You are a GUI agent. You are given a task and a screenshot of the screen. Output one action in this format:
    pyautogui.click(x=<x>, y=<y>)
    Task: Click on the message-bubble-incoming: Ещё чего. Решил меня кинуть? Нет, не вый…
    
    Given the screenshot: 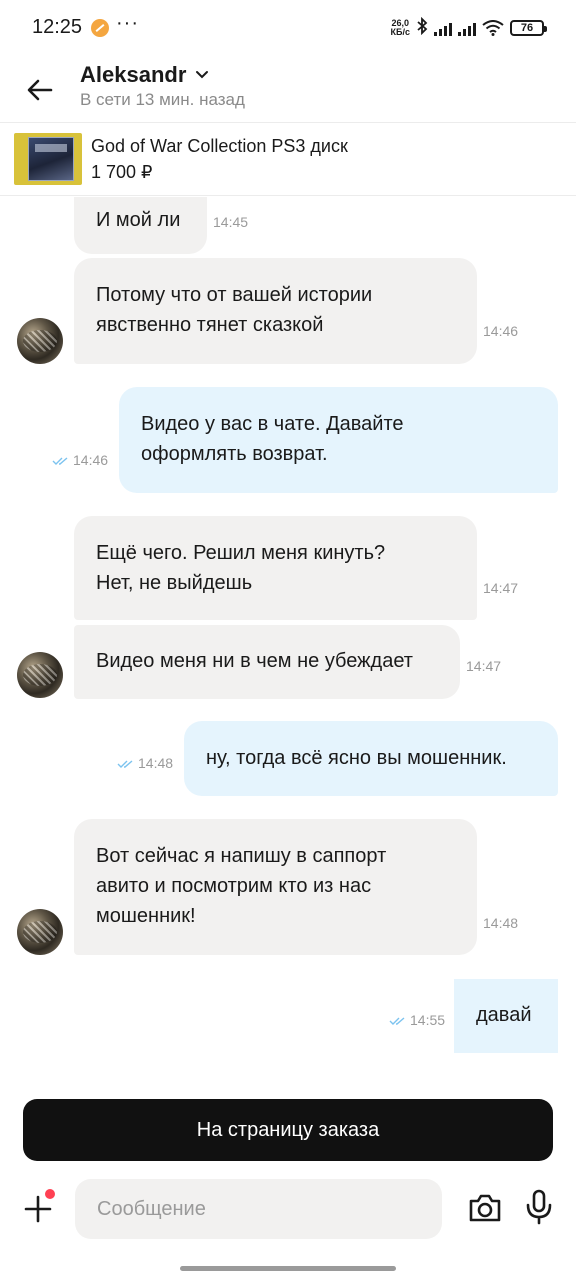 What is the action you would take?
    pyautogui.click(x=275, y=568)
    